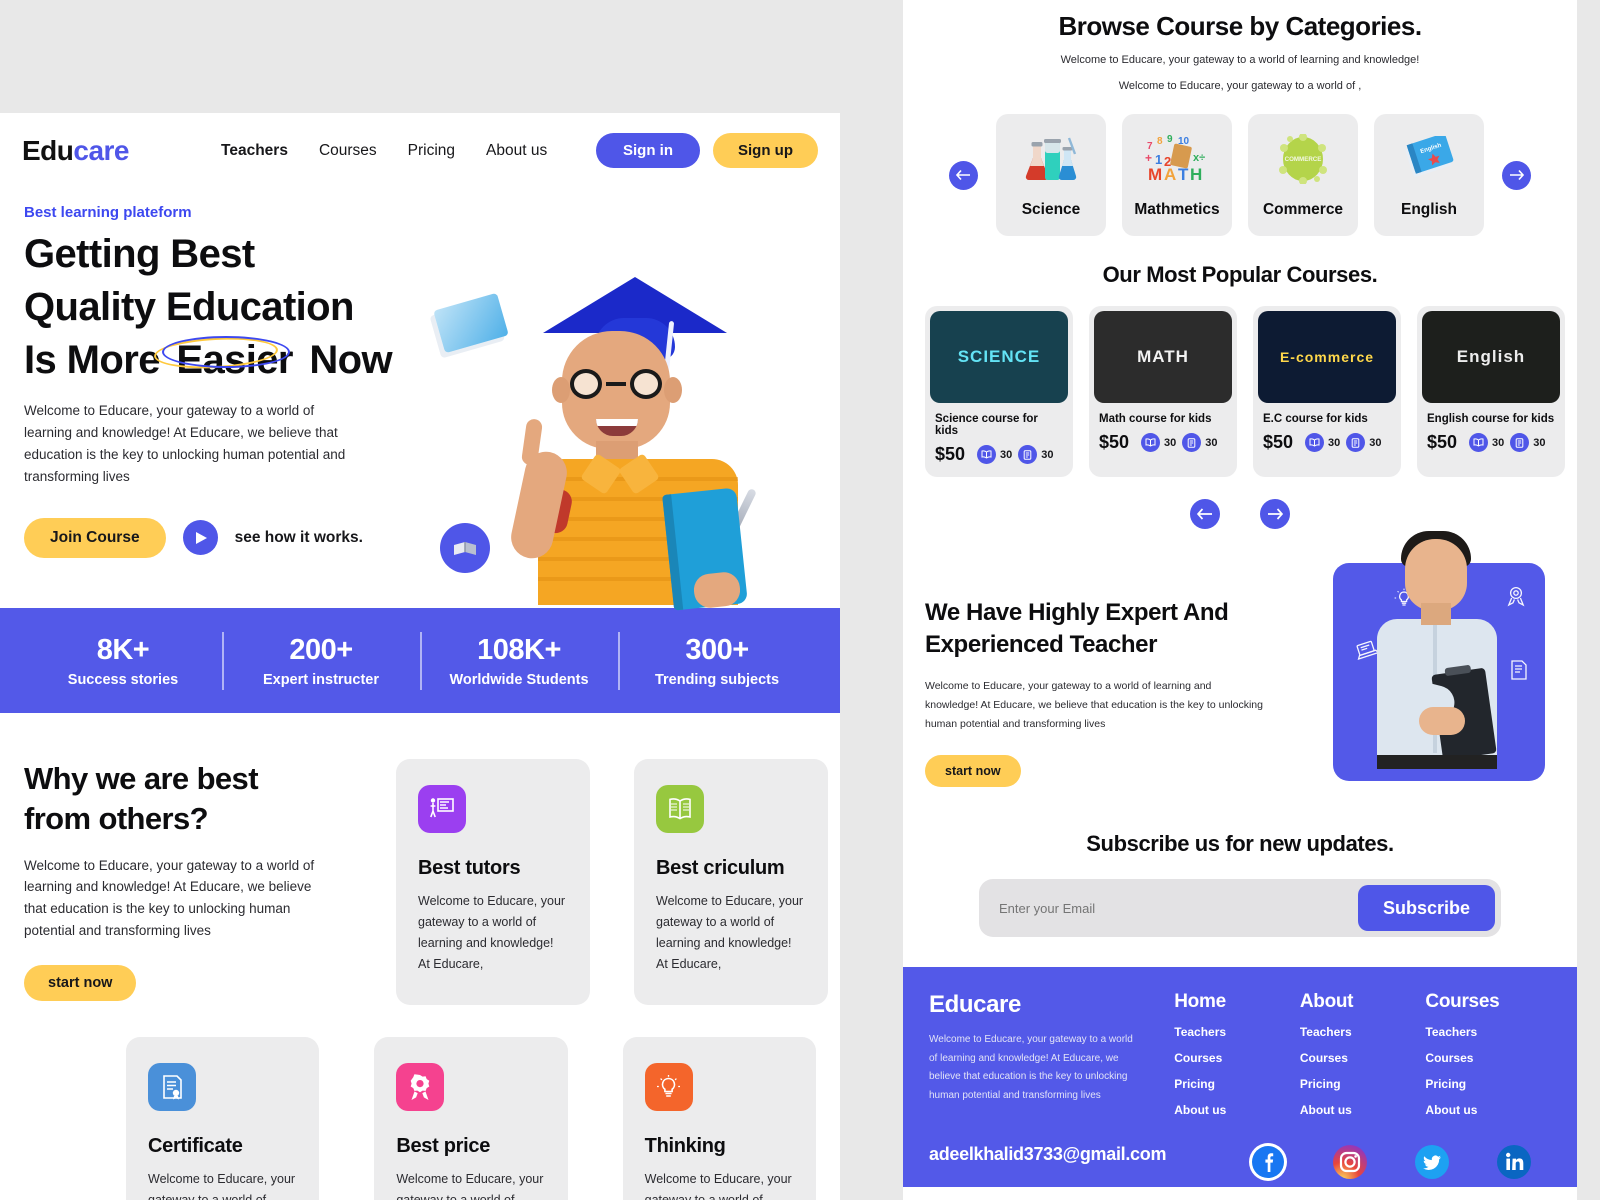 Image resolution: width=1600 pixels, height=1200 pixels. I want to click on footer-column-title: Home, so click(1200, 1002).